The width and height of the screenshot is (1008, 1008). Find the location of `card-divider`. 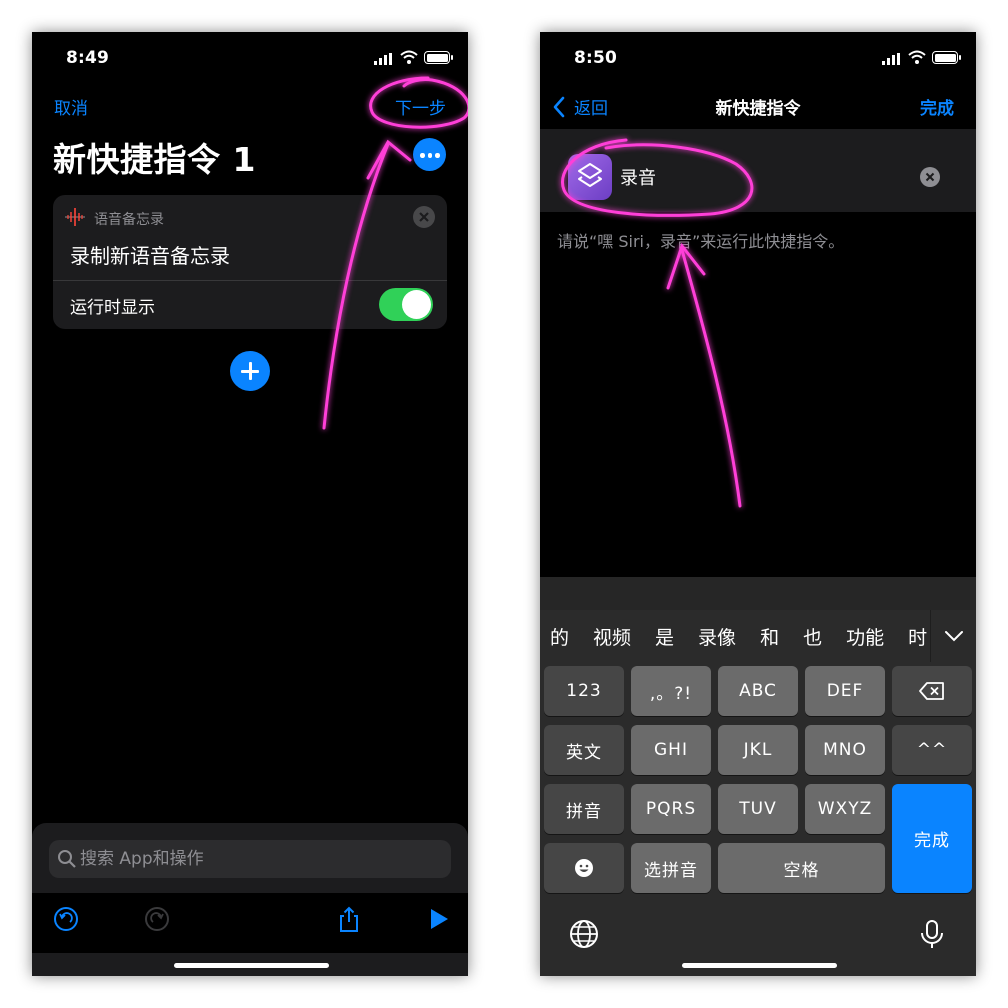

card-divider is located at coordinates (250, 280).